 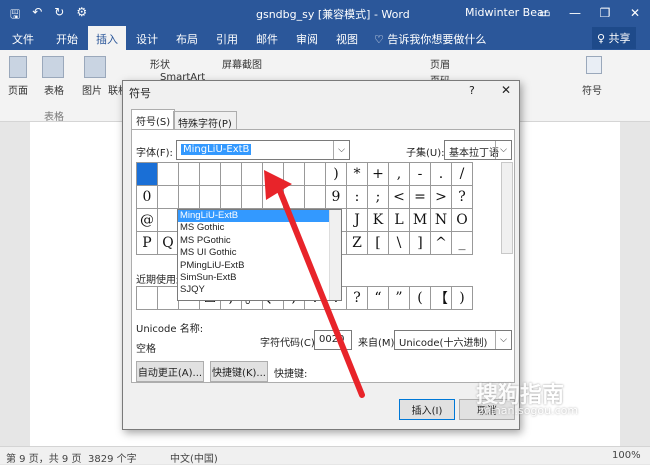 I want to click on ribbon-pages: 页面, so click(x=18, y=89).